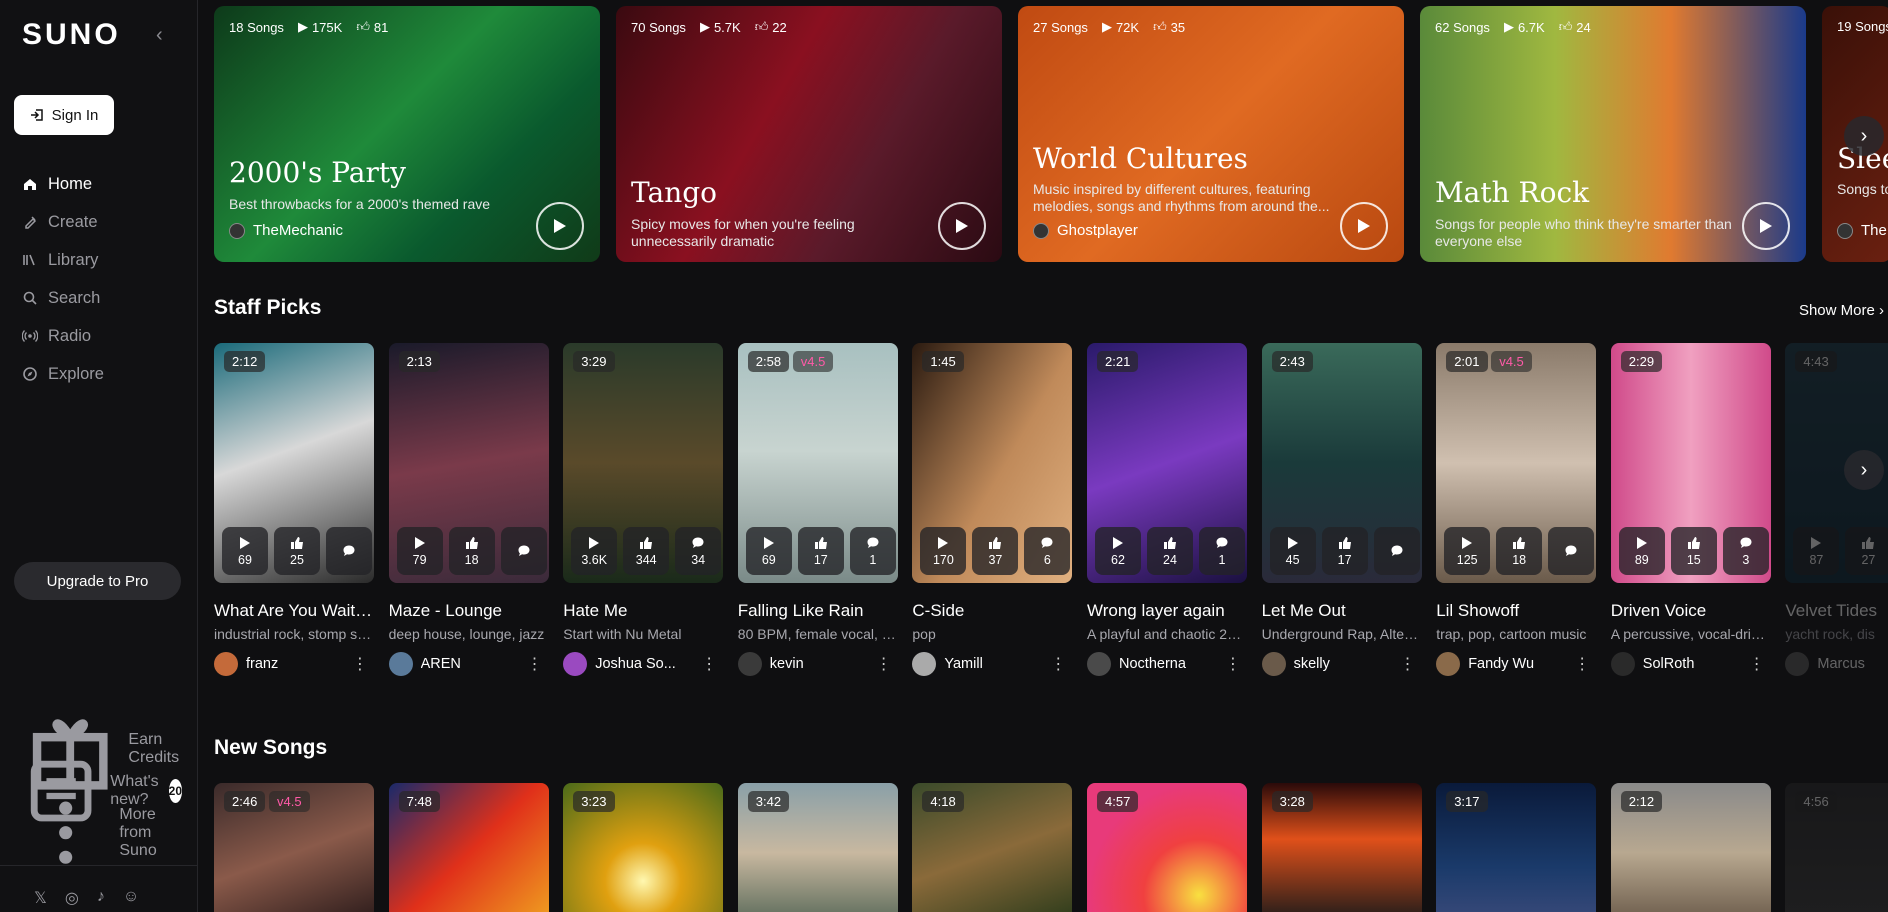 Image resolution: width=1888 pixels, height=912 pixels. I want to click on playlist-author: Ghostplayer, so click(1085, 230).